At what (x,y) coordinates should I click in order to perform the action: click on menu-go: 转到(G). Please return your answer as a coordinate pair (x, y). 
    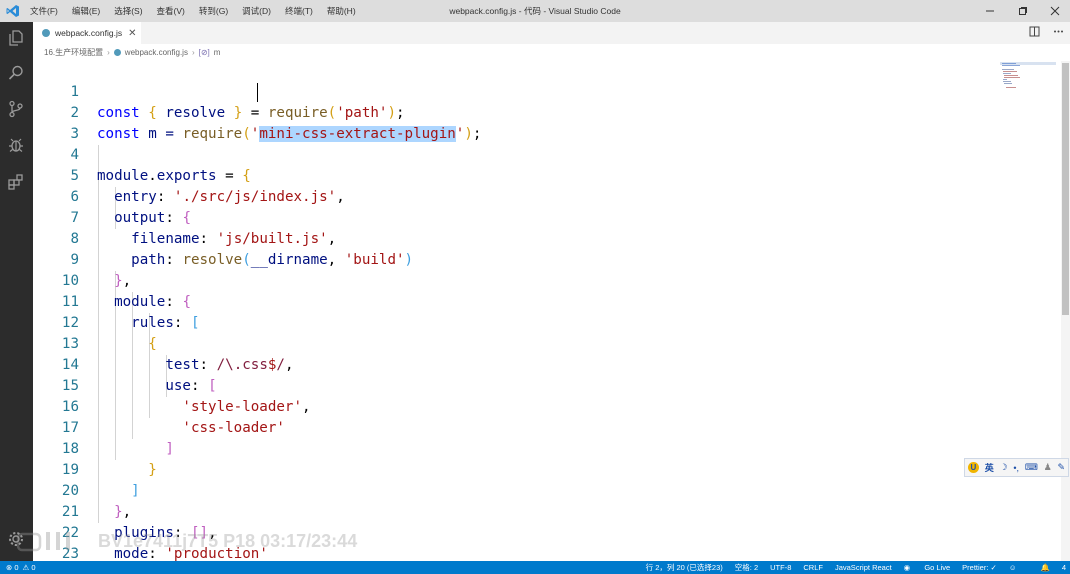
    Looking at the image, I should click on (213, 11).